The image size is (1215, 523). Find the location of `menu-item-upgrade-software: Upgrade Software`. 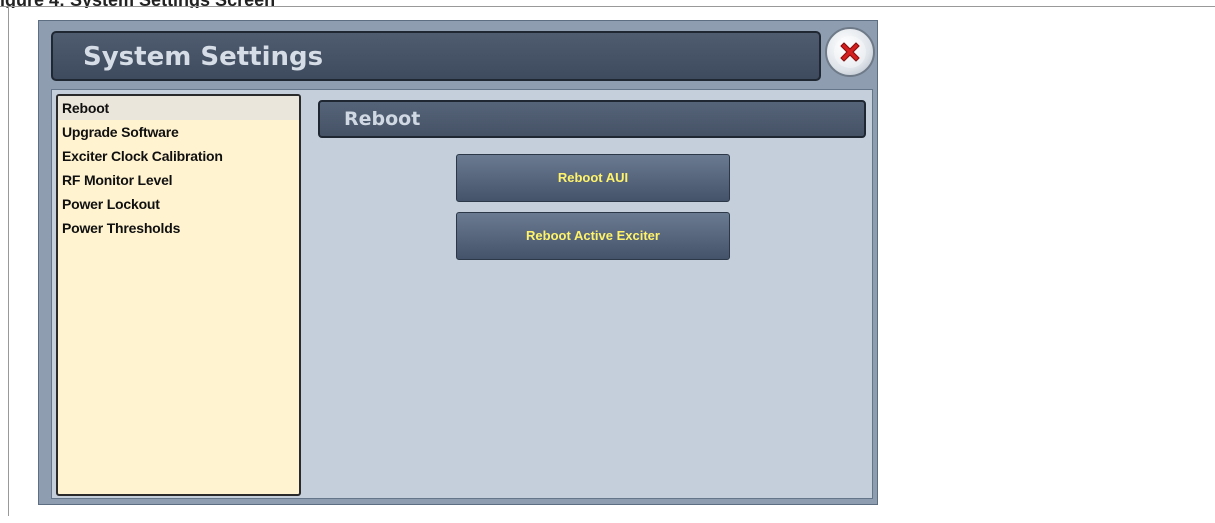

menu-item-upgrade-software: Upgrade Software is located at coordinates (178, 132).